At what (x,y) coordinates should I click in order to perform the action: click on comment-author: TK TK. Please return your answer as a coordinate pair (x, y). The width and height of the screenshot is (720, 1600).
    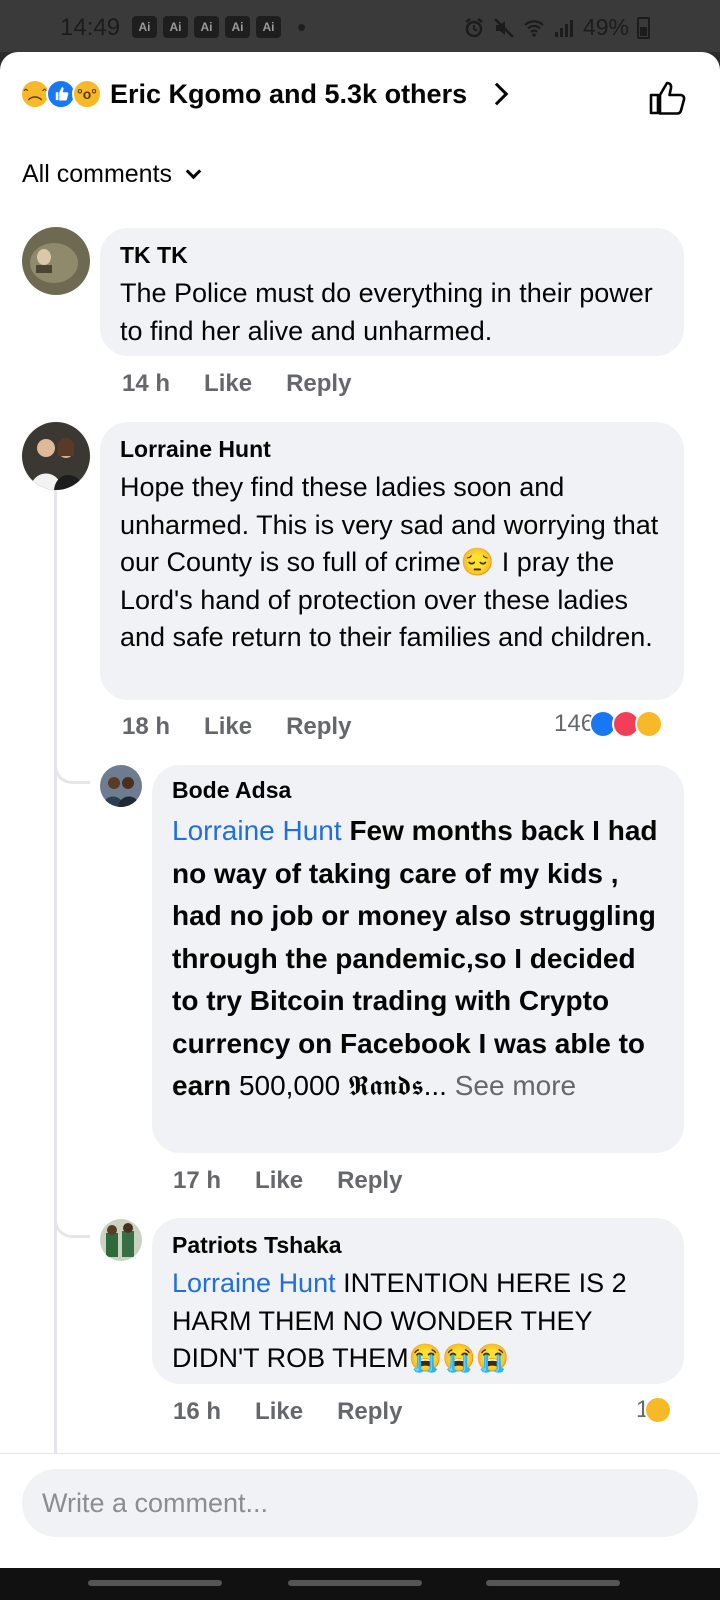
    Looking at the image, I should click on (392, 255).